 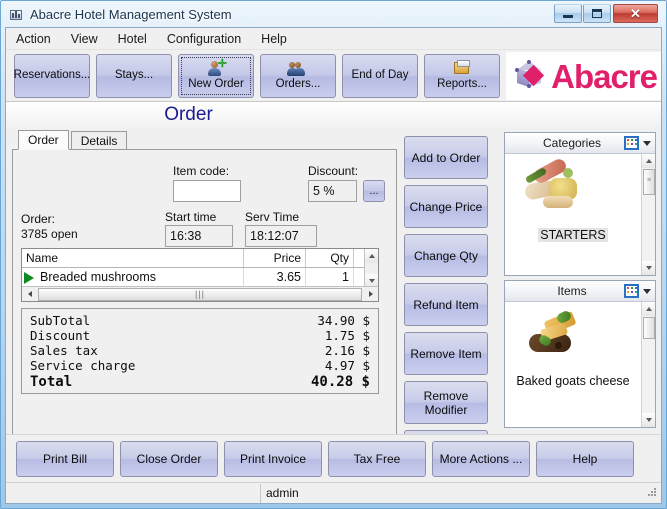 I want to click on toolbar-button-label: End of Day, so click(x=380, y=75).